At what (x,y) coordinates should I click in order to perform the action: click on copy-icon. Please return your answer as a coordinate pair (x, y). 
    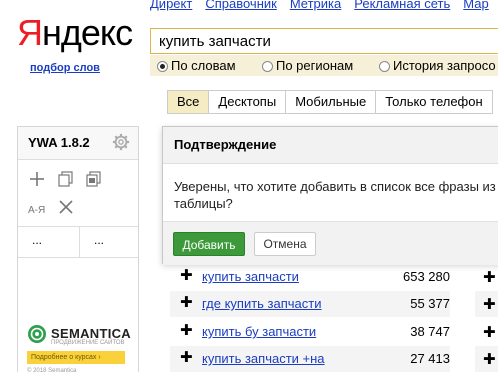
    Looking at the image, I should click on (66, 179).